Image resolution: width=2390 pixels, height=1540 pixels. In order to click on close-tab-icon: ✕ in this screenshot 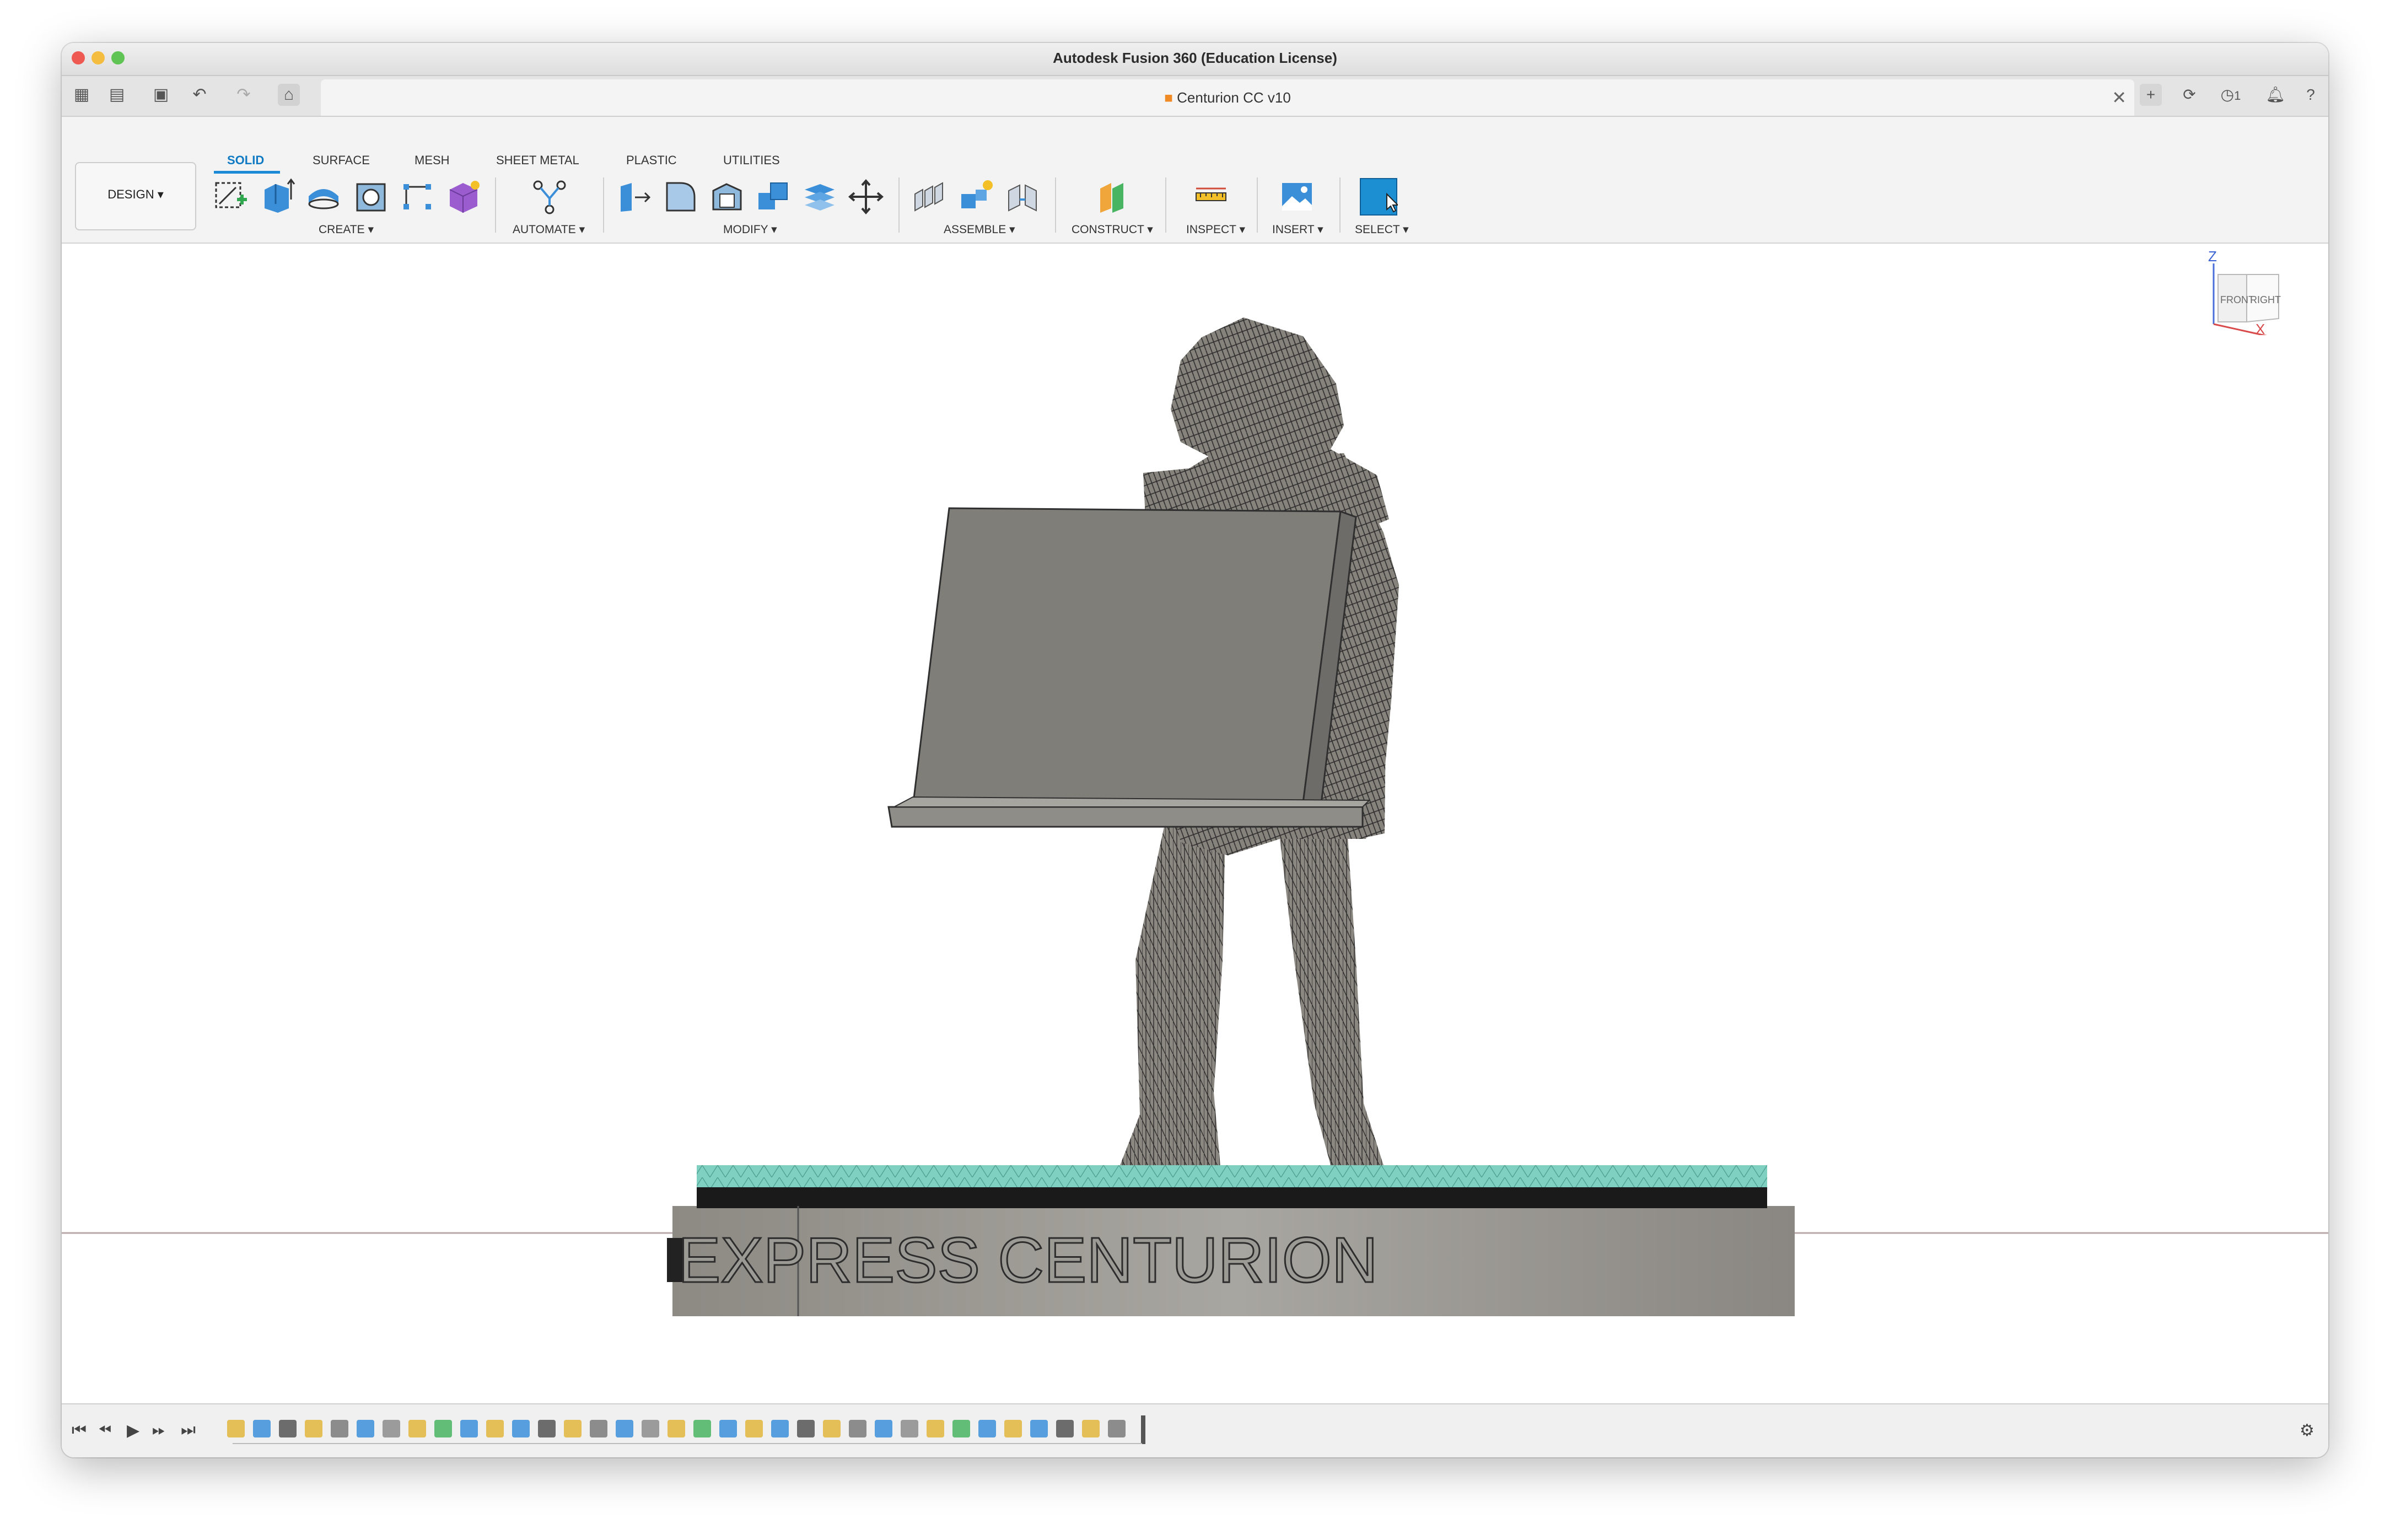, I will do `click(2119, 97)`.